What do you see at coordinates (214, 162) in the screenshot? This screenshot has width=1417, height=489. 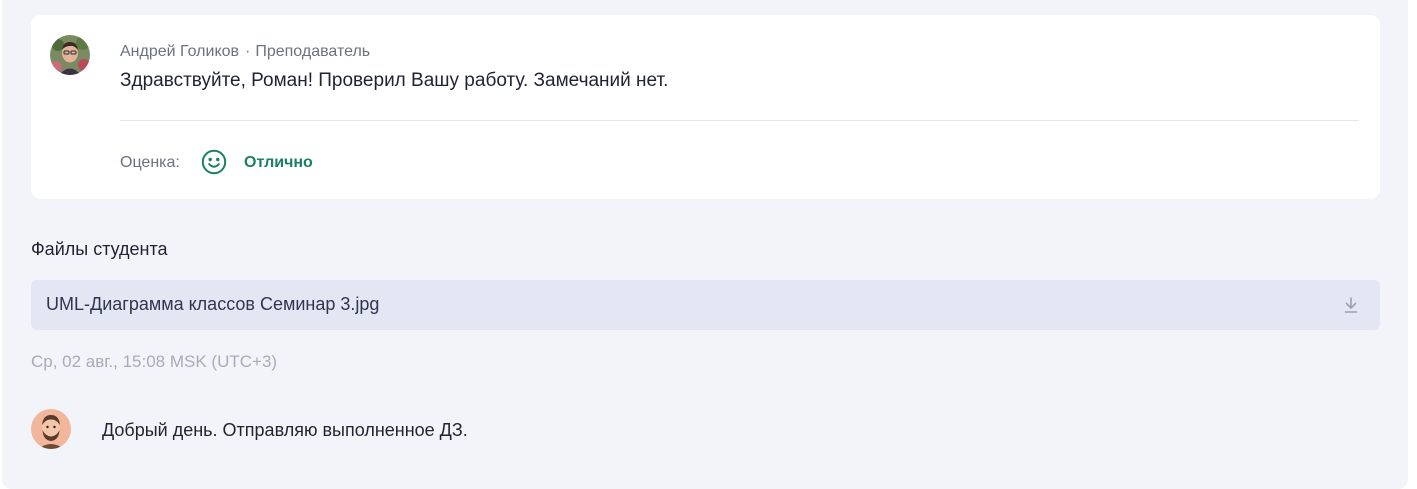 I see `smile-icon` at bounding box center [214, 162].